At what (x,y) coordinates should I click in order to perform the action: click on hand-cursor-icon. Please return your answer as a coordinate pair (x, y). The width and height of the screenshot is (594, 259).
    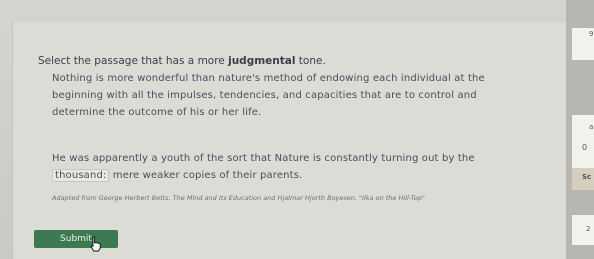
    Looking at the image, I should click on (95, 244).